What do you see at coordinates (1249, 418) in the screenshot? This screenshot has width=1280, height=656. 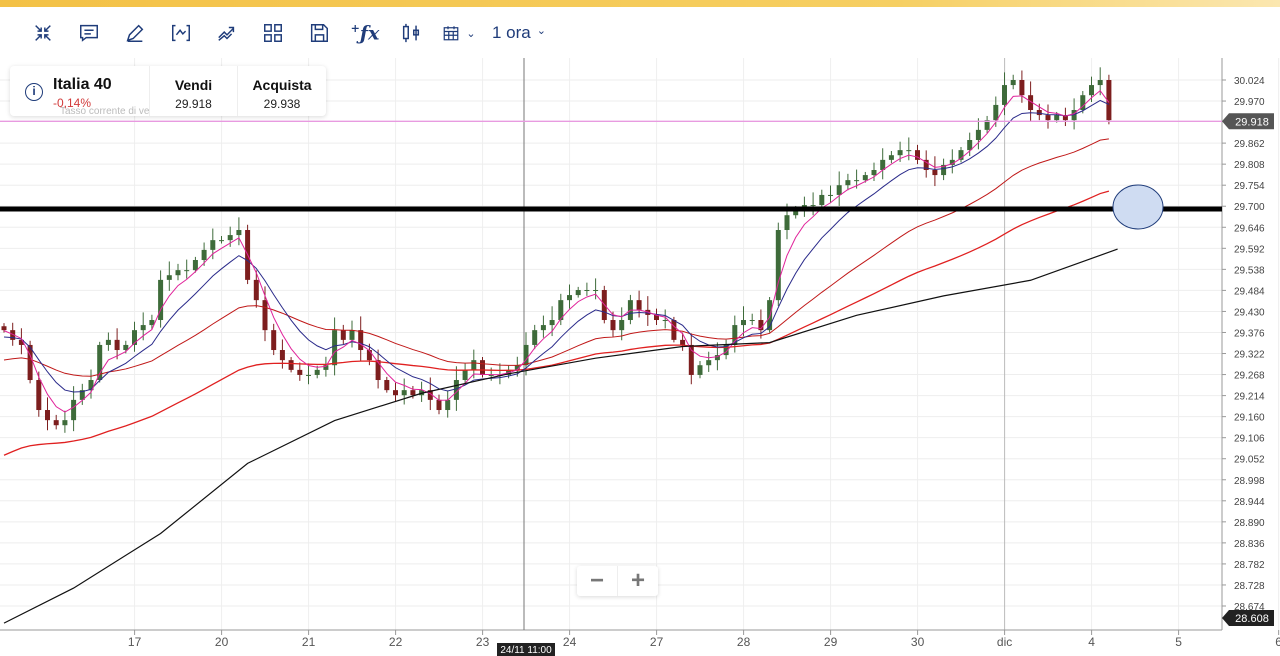 I see `y-tick-label: 29.160` at bounding box center [1249, 418].